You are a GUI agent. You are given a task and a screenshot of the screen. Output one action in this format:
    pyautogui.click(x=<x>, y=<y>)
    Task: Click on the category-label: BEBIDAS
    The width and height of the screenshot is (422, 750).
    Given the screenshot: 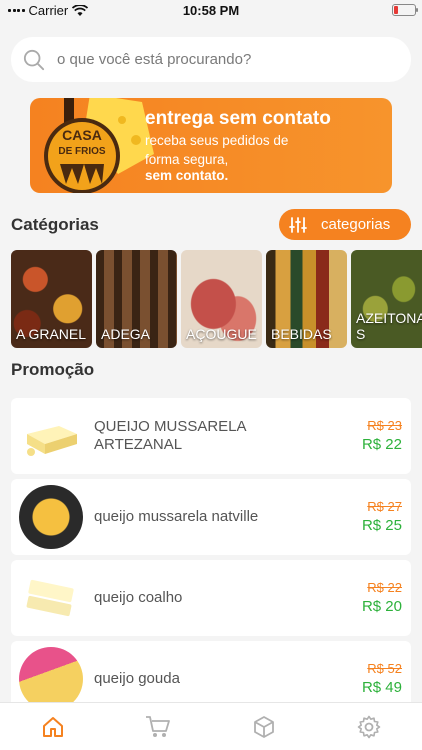 What is the action you would take?
    pyautogui.click(x=301, y=334)
    